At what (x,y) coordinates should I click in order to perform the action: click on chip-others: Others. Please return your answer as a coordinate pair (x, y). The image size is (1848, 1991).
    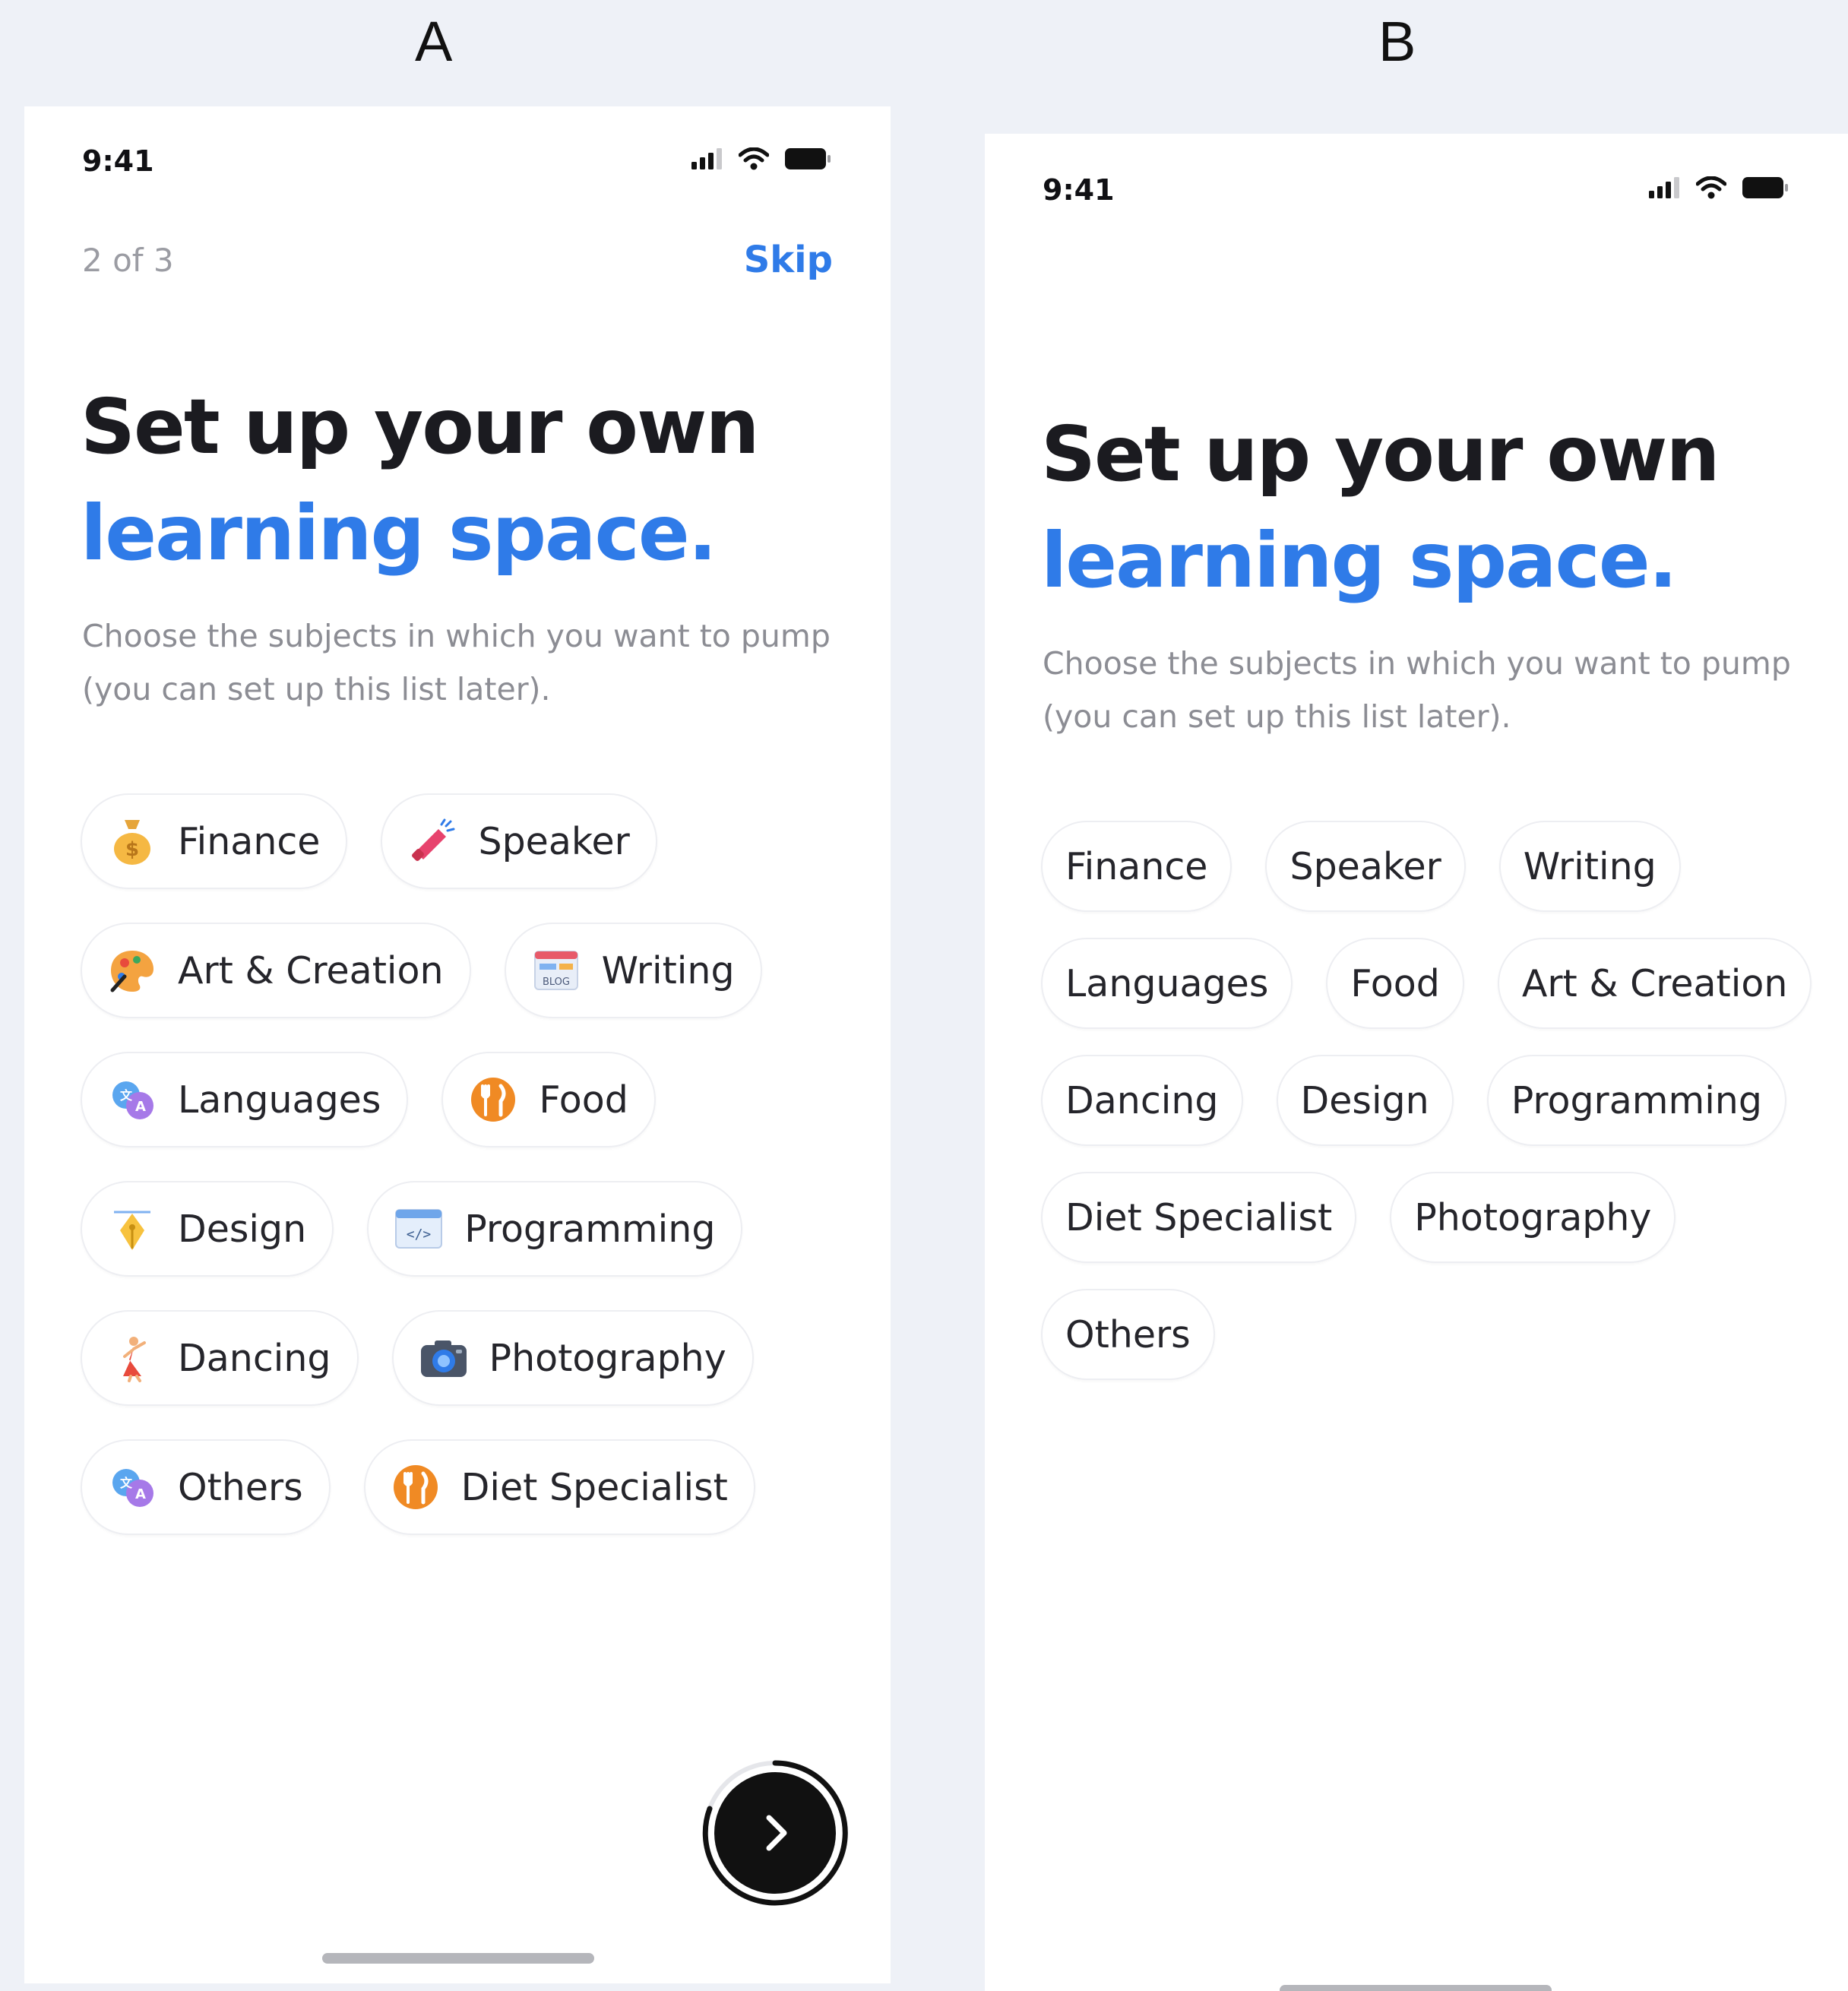
    Looking at the image, I should click on (1128, 1334).